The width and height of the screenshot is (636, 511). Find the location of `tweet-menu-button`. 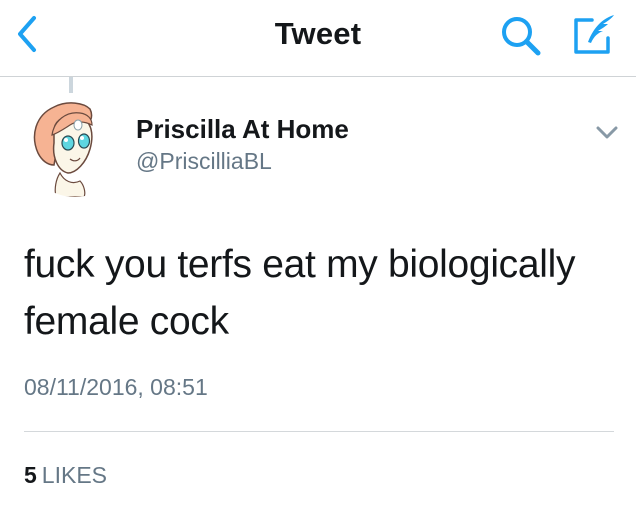

tweet-menu-button is located at coordinates (607, 132).